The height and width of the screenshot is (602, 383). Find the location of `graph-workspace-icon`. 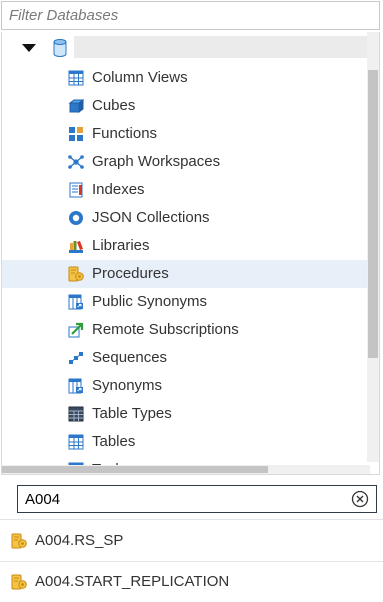

graph-workspace-icon is located at coordinates (76, 162).